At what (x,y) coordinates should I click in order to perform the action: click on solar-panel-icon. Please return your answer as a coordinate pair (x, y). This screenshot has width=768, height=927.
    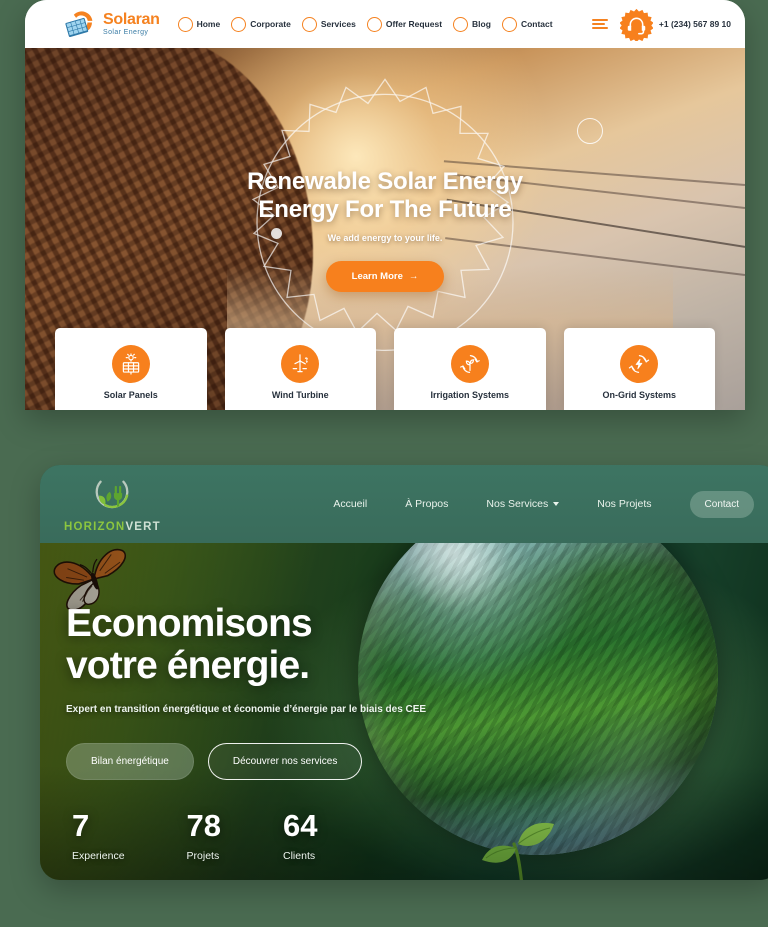
    Looking at the image, I should click on (130, 363).